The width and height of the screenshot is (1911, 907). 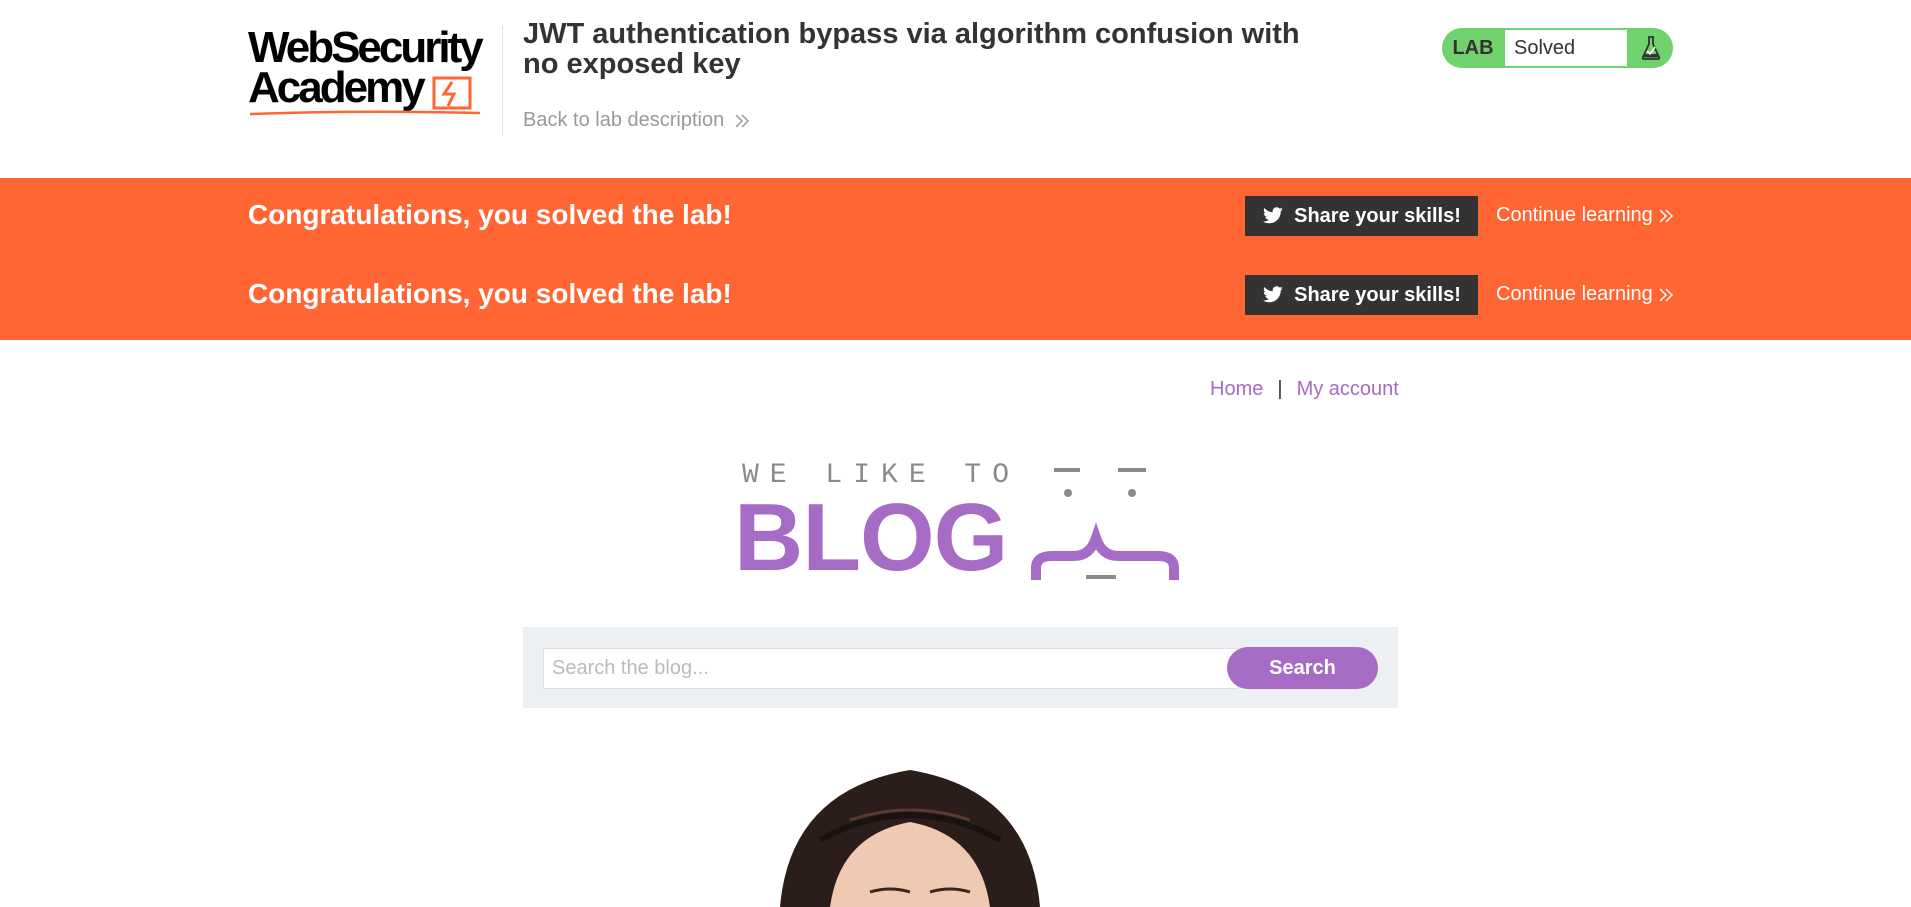 What do you see at coordinates (871, 537) in the screenshot?
I see `blog-logo-word: BLOG` at bounding box center [871, 537].